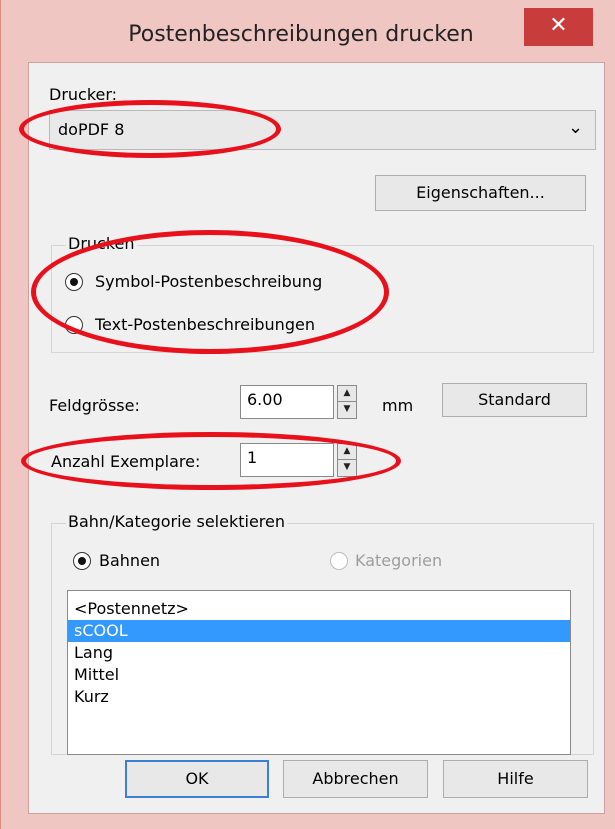 This screenshot has height=829, width=615. I want to click on chevron-down-icon: ⌄, so click(576, 127).